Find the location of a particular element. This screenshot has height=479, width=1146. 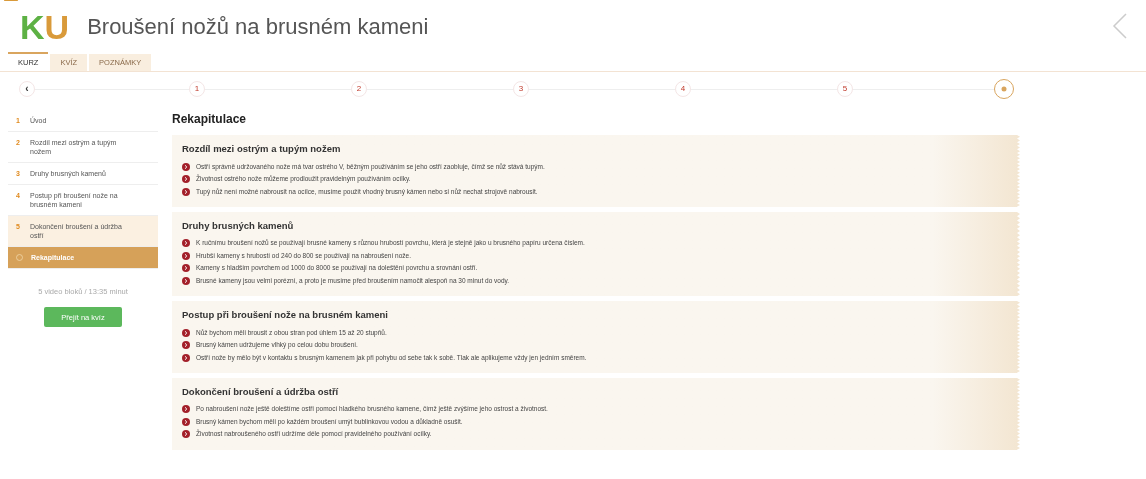

section-title: Rekapitulace is located at coordinates (210, 119).